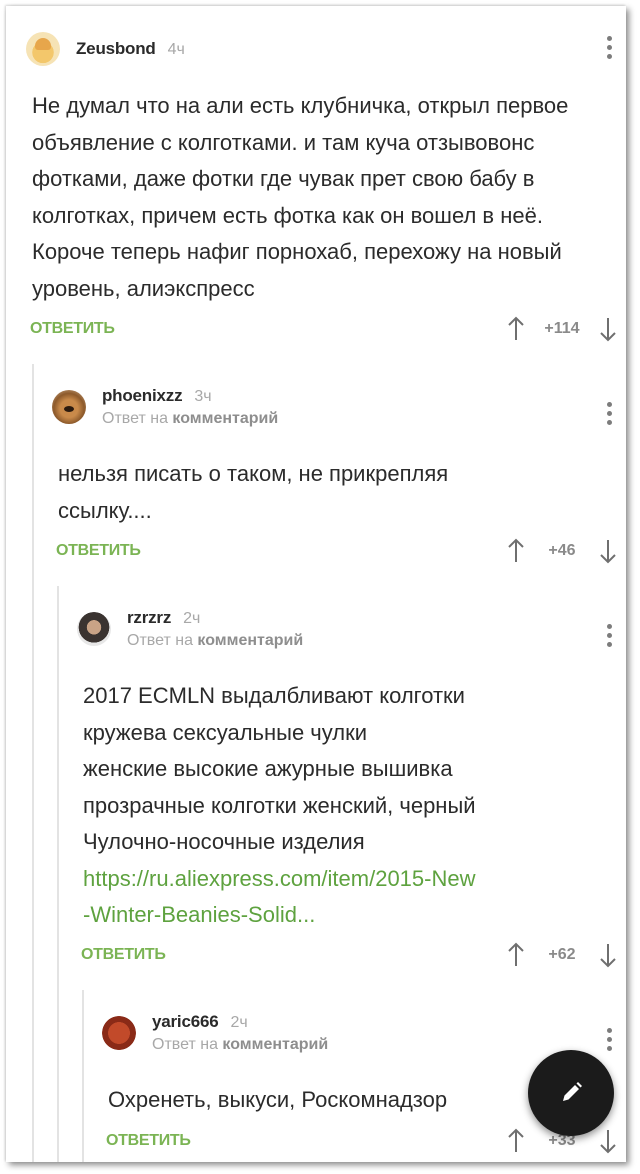 Image resolution: width=640 pixels, height=1174 pixels. What do you see at coordinates (279, 805) in the screenshot?
I see `text-line: прозрачные колготки женский, черный` at bounding box center [279, 805].